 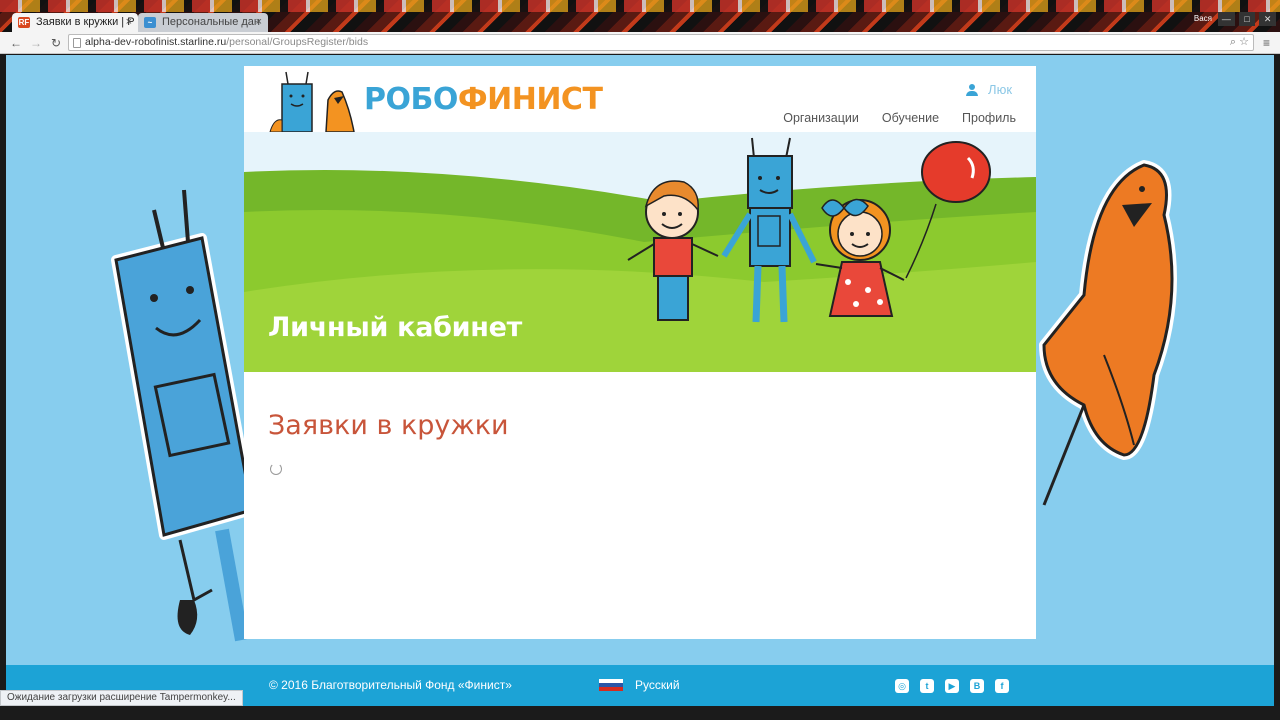 What do you see at coordinates (1203, 18) in the screenshot?
I see `browser-profile-name: Вася` at bounding box center [1203, 18].